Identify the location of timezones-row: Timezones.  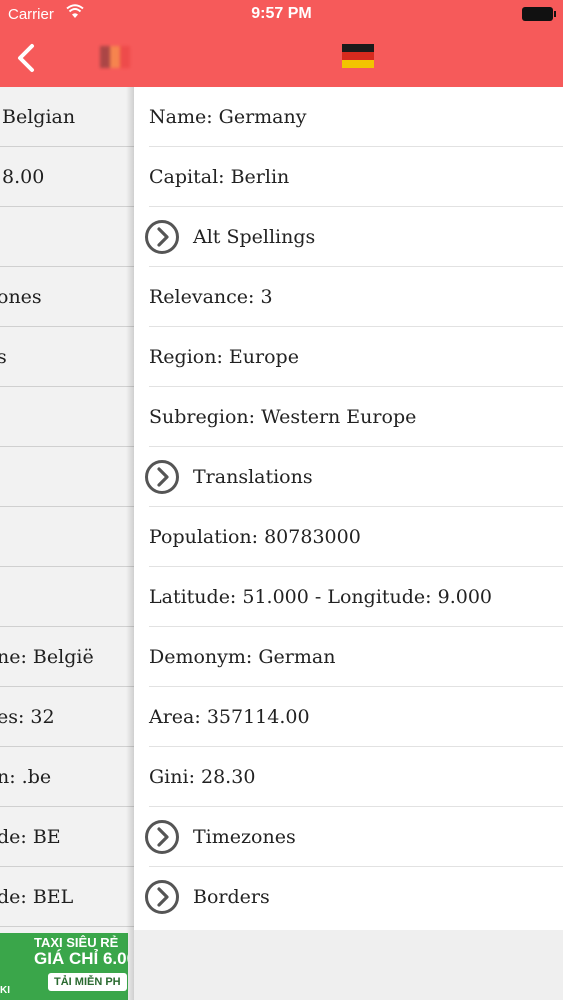
(348, 837).